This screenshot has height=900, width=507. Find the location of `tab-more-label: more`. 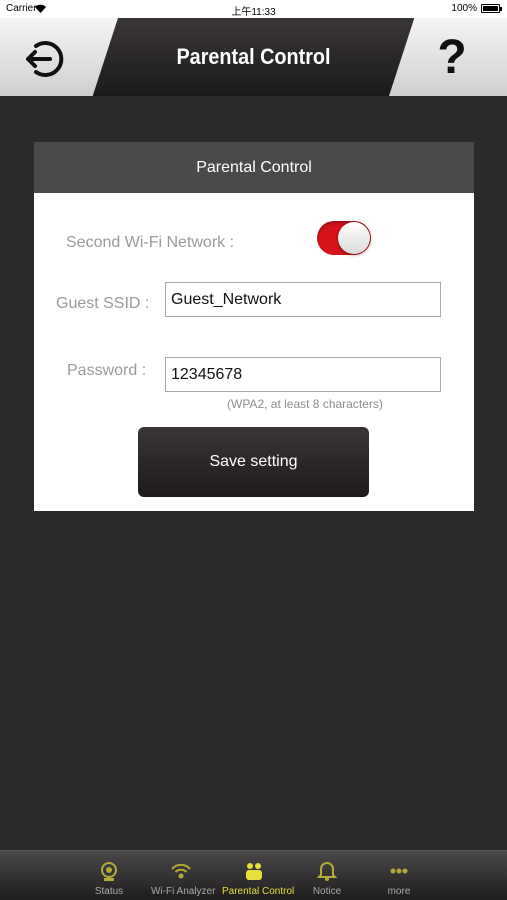

tab-more-label: more is located at coordinates (399, 891).